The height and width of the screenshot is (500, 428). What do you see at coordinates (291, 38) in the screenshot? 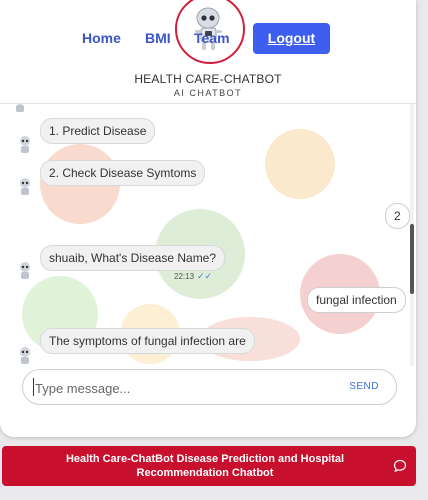
I see `logout-button: Logout` at bounding box center [291, 38].